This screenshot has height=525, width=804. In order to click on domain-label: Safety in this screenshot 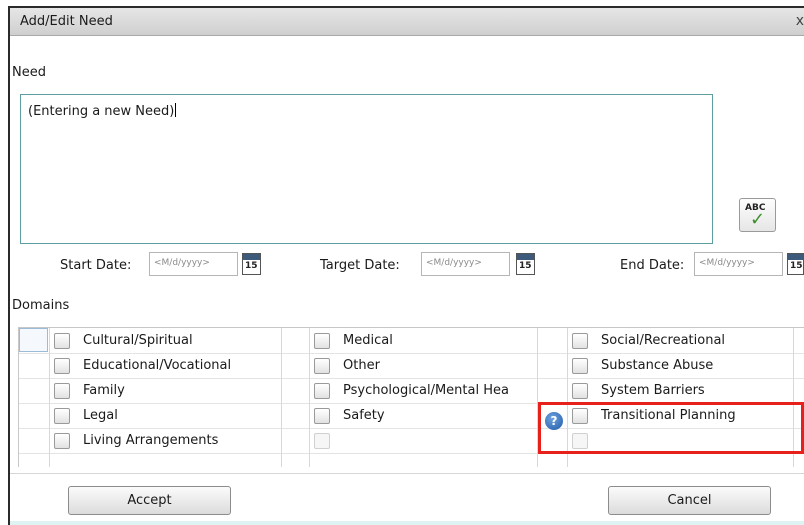, I will do `click(364, 415)`.